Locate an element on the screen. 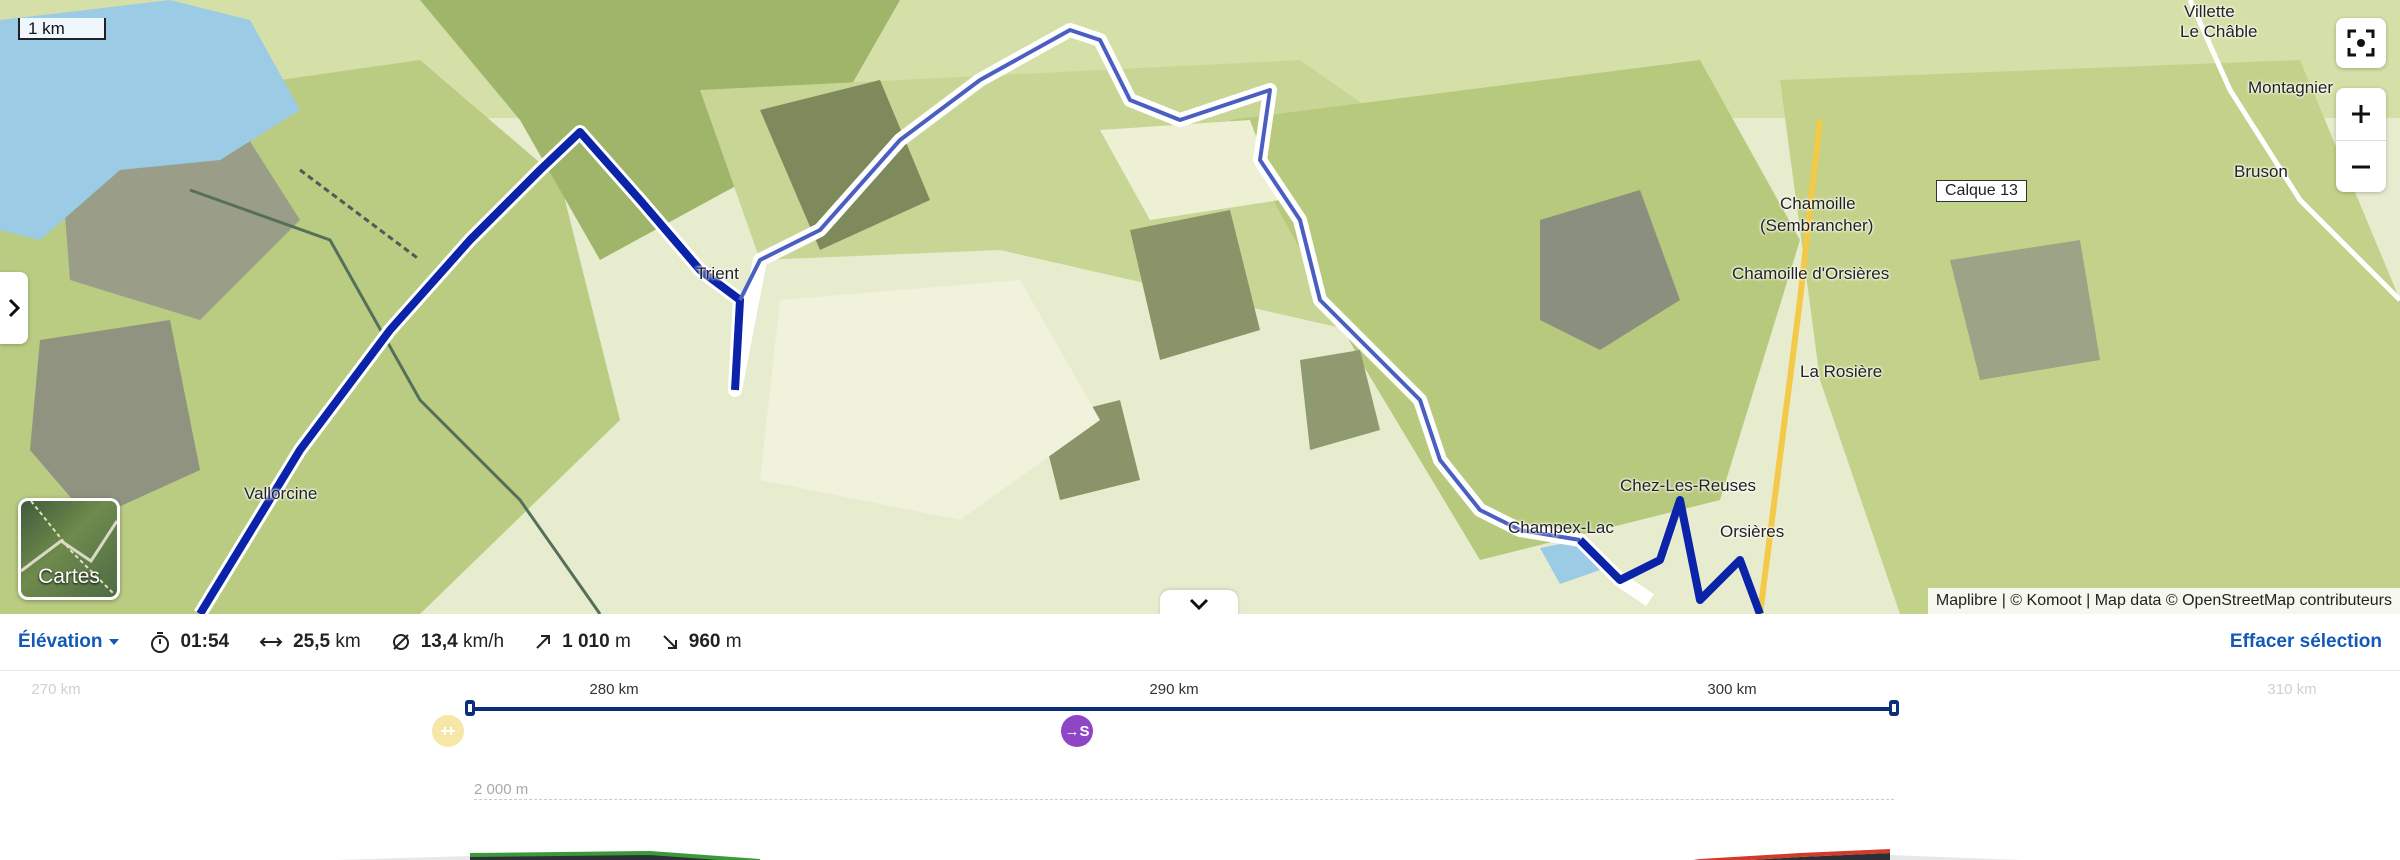  descent-value: 960 is located at coordinates (704, 641).